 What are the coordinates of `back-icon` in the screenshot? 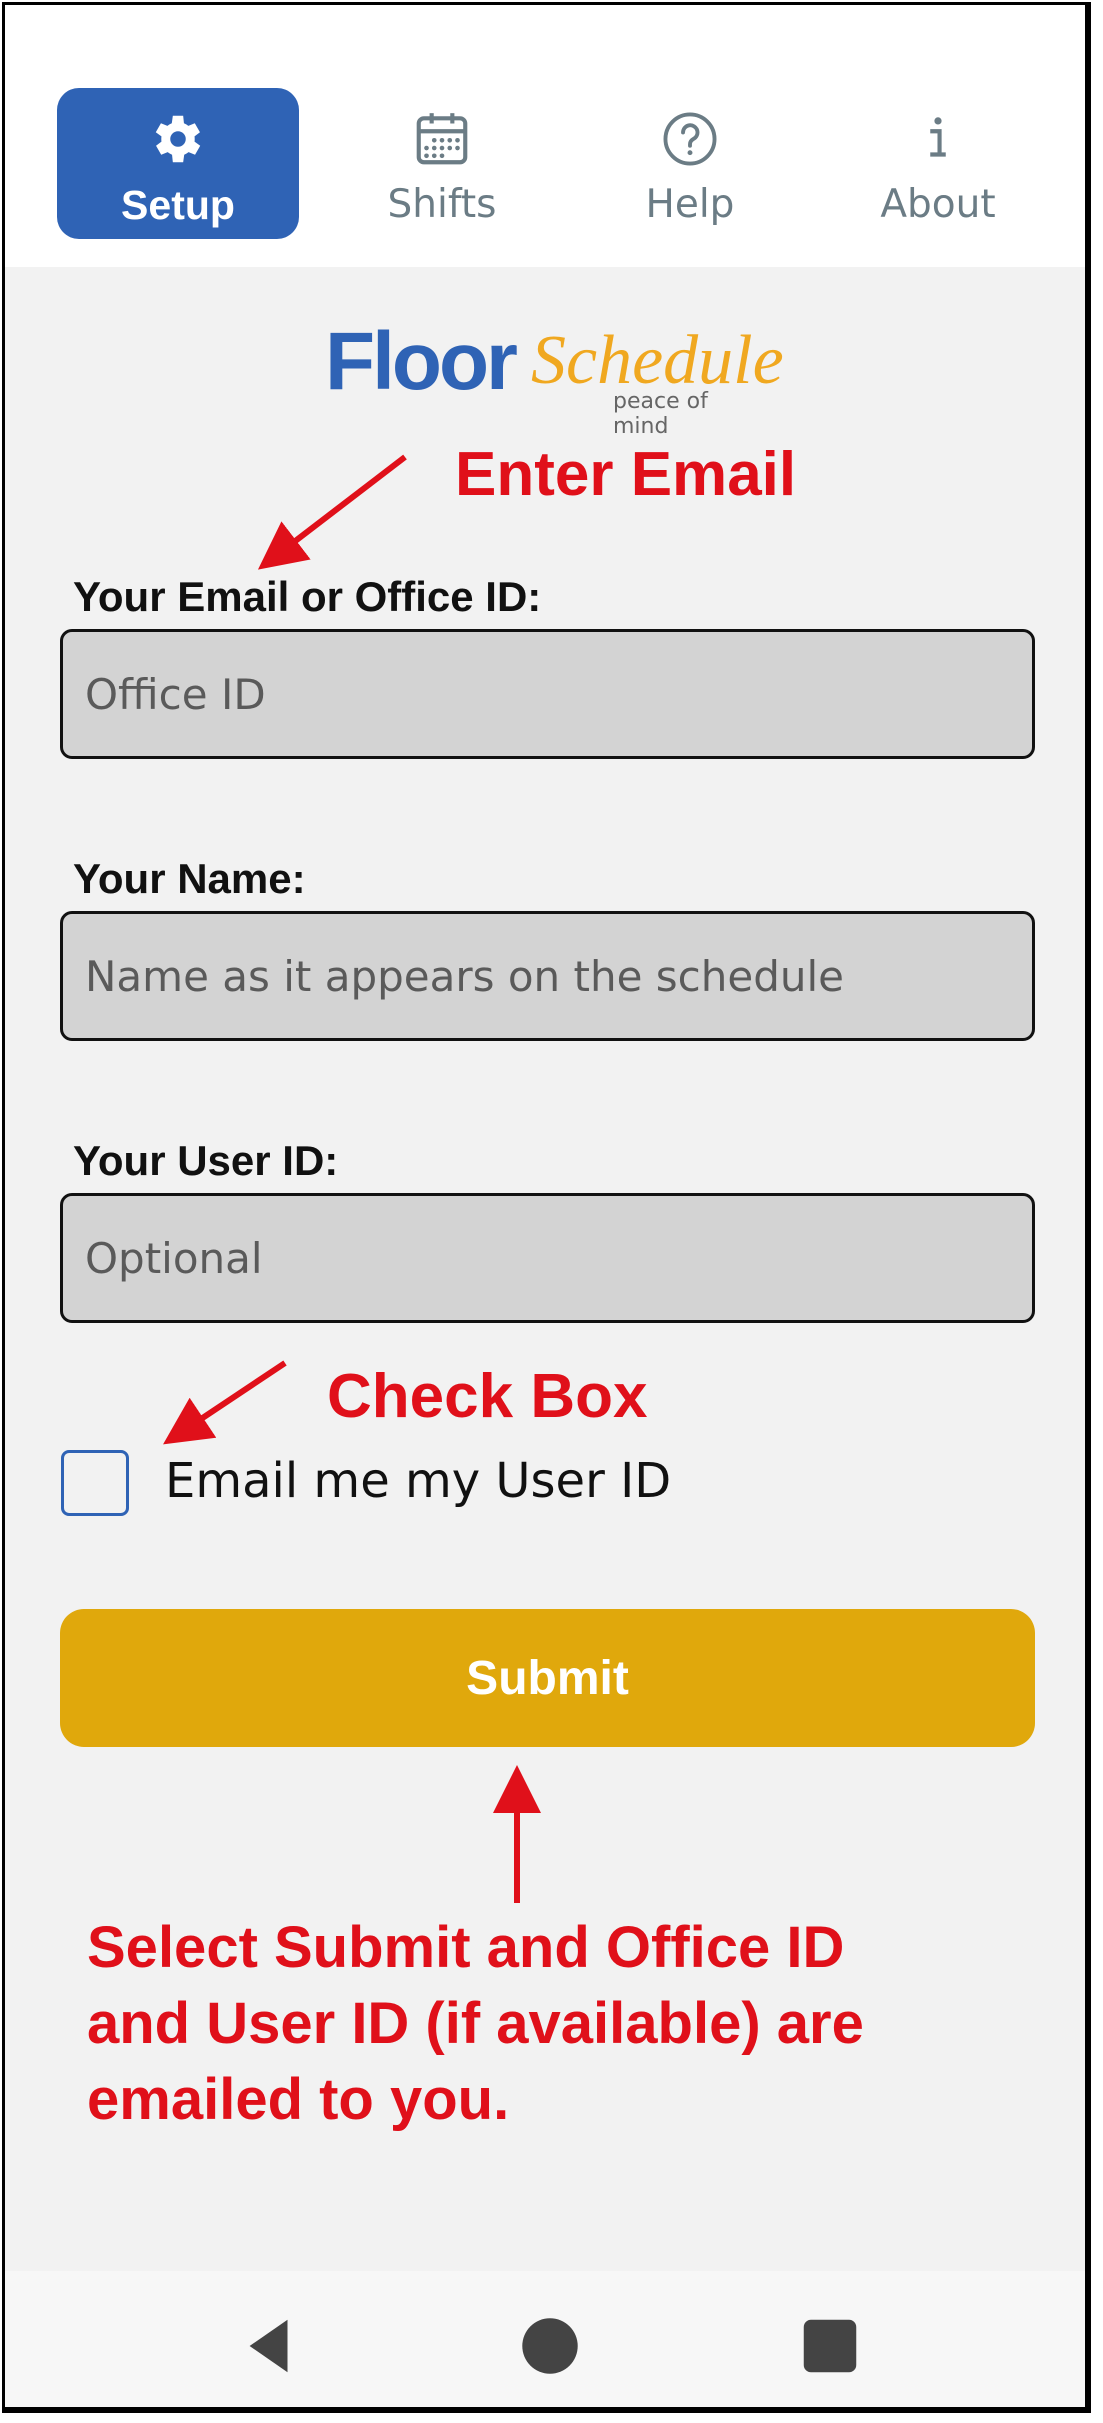 It's located at (270, 2346).